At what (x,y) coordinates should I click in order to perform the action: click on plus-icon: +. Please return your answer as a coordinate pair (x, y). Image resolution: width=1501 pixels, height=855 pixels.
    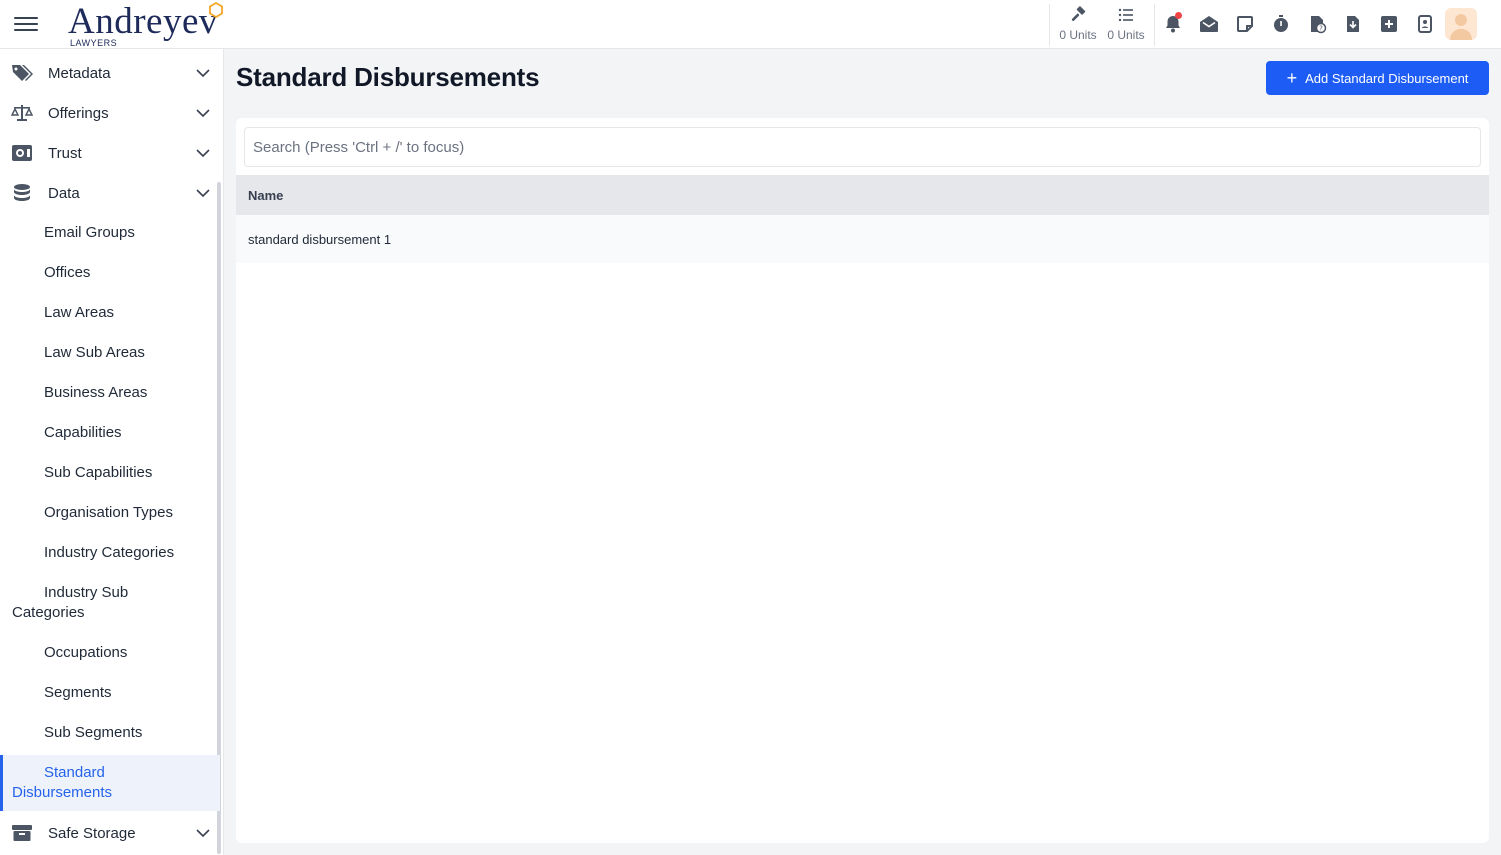
    Looking at the image, I should click on (1292, 77).